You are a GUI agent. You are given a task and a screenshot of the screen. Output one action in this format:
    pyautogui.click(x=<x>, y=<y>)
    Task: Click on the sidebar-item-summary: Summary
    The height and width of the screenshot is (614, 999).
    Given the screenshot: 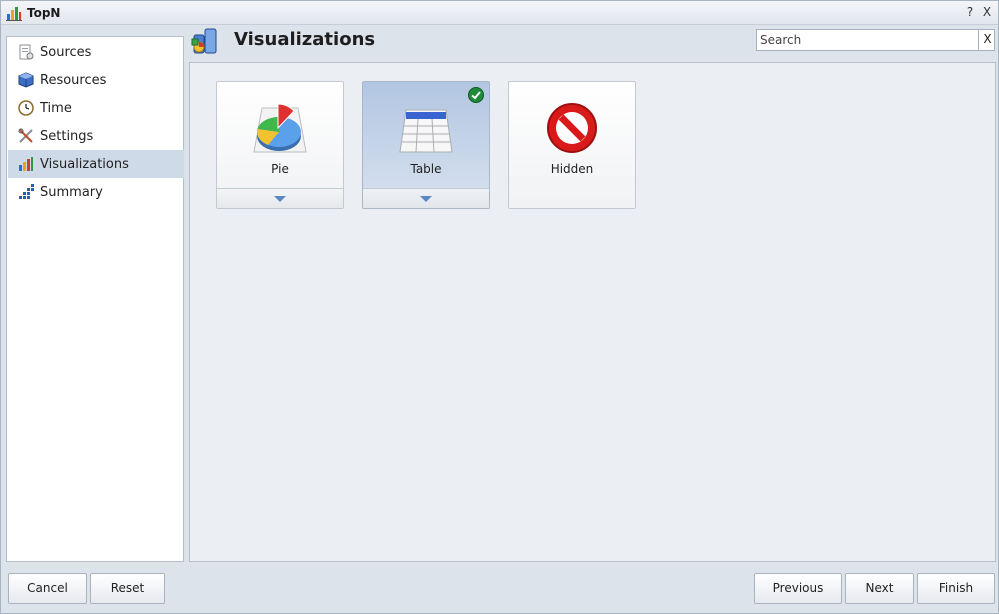 What is the action you would take?
    pyautogui.click(x=96, y=192)
    